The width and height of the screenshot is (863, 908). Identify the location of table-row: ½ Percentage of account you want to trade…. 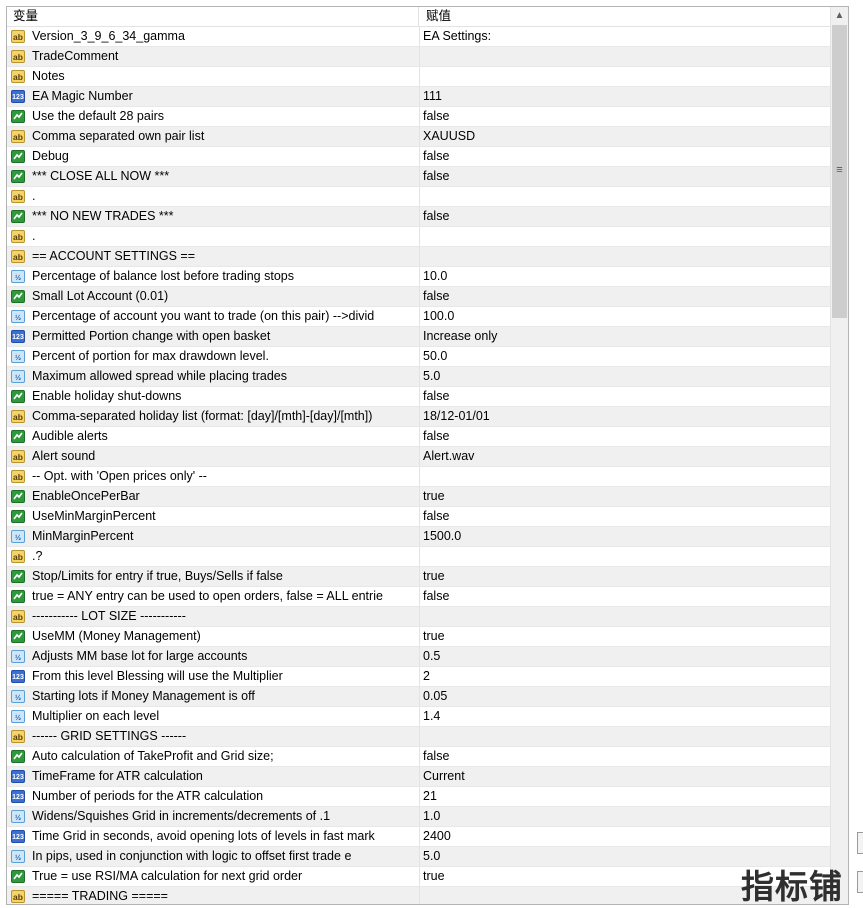
(418, 317).